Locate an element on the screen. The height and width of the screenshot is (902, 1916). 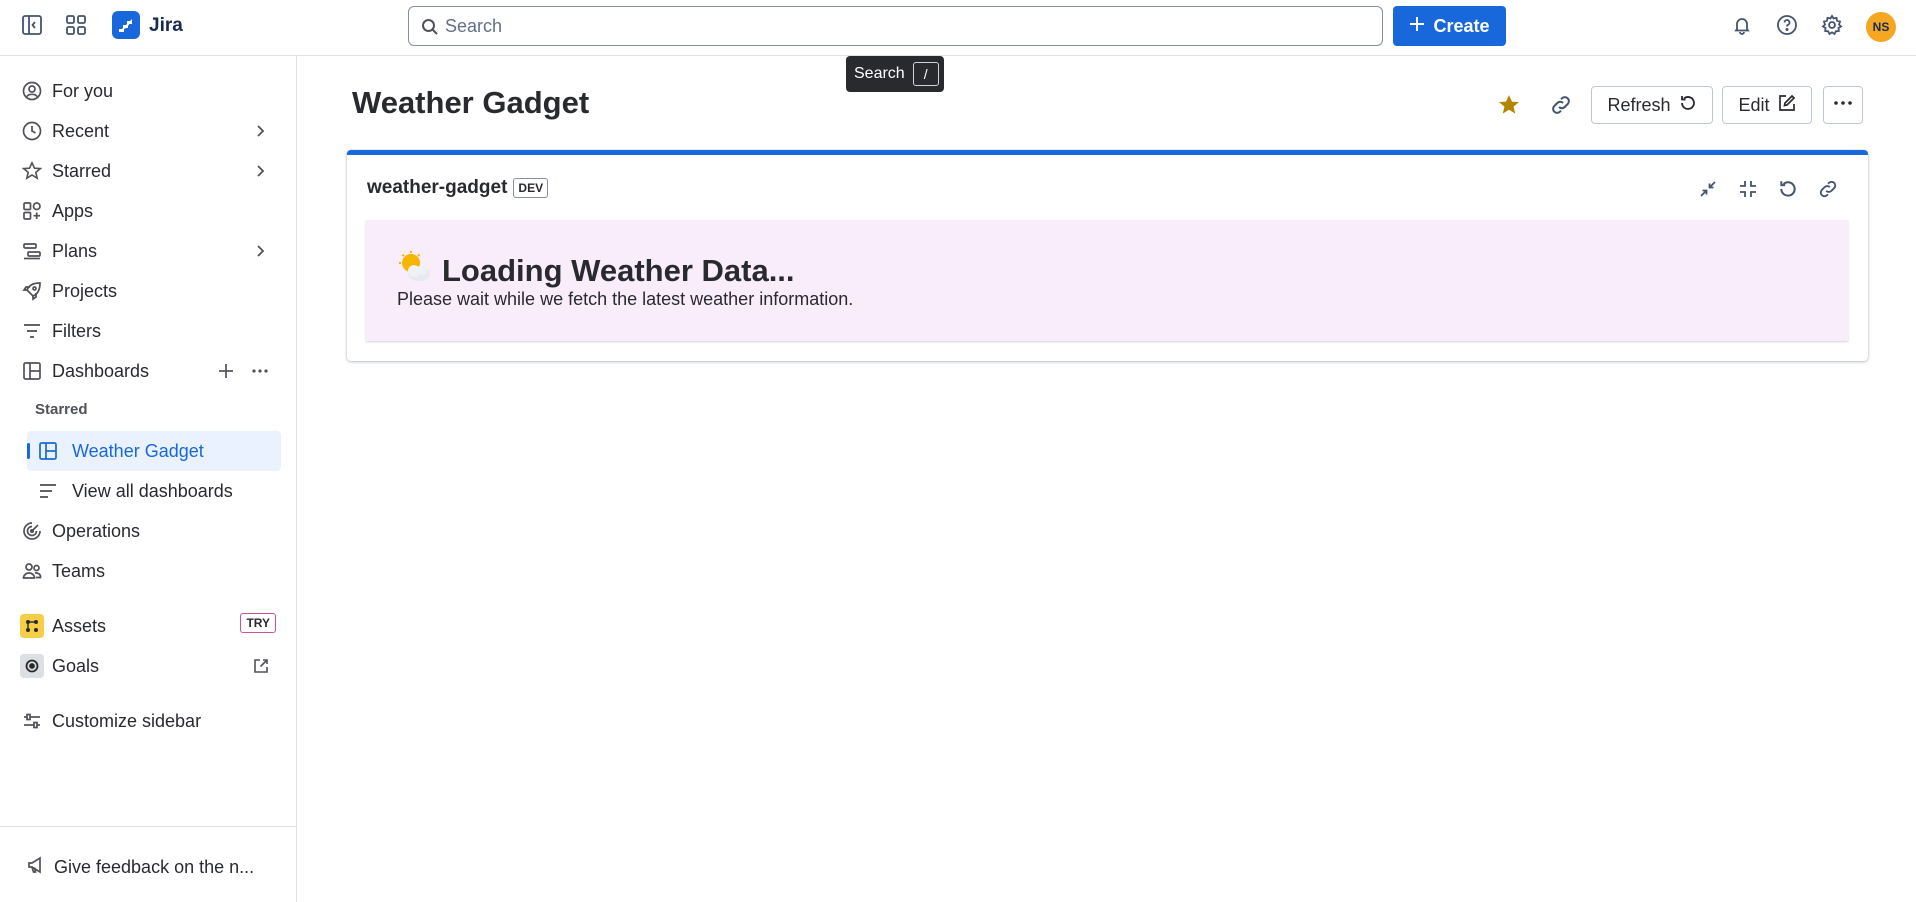
star-outline-icon is located at coordinates (32, 171).